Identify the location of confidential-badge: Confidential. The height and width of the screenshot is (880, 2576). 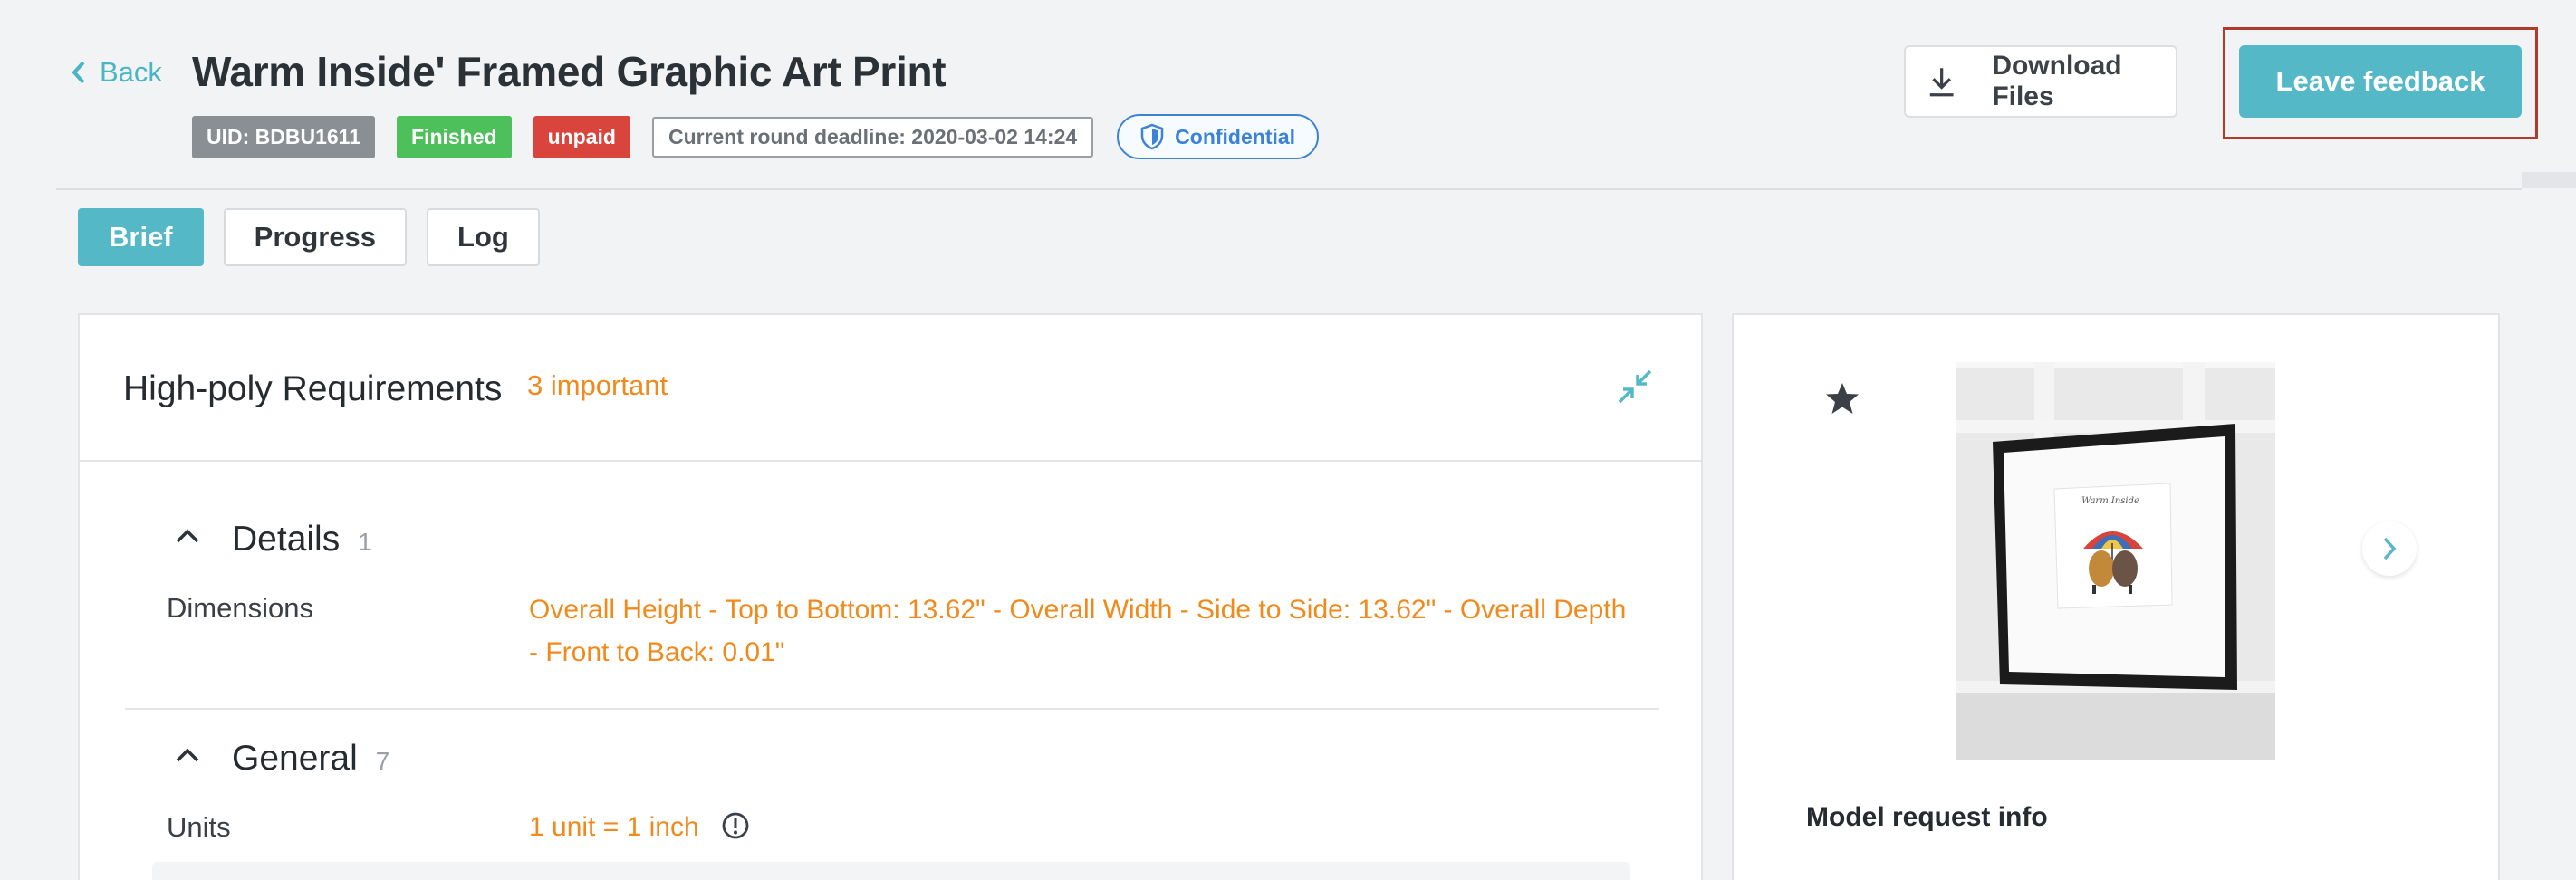
(1218, 136).